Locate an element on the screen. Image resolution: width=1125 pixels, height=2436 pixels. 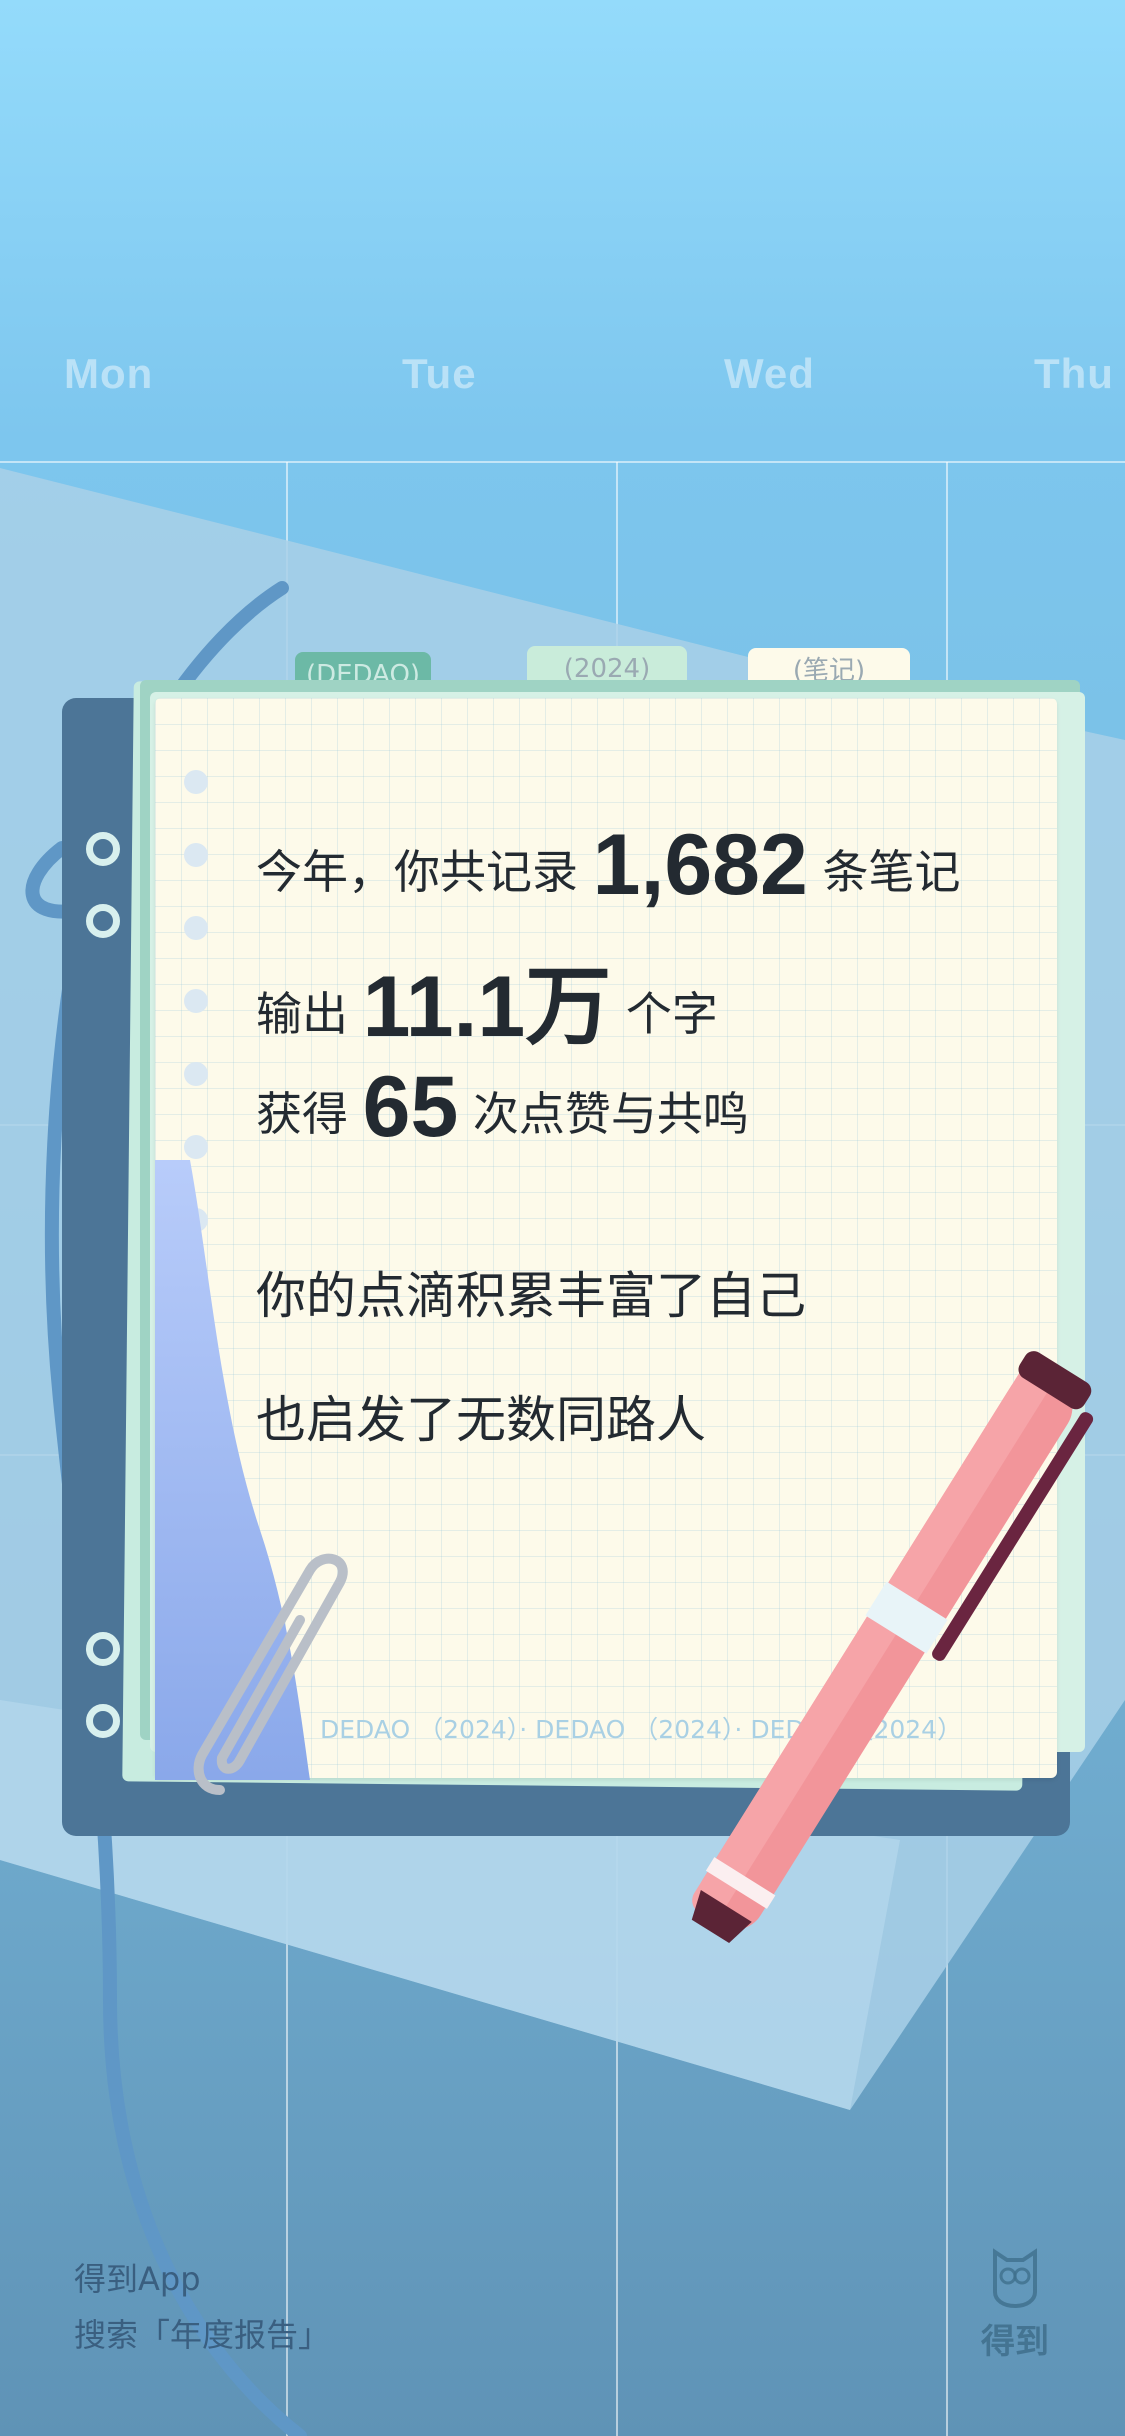
likes-suffix: 次点赞与共鸣 is located at coordinates (610, 1114).